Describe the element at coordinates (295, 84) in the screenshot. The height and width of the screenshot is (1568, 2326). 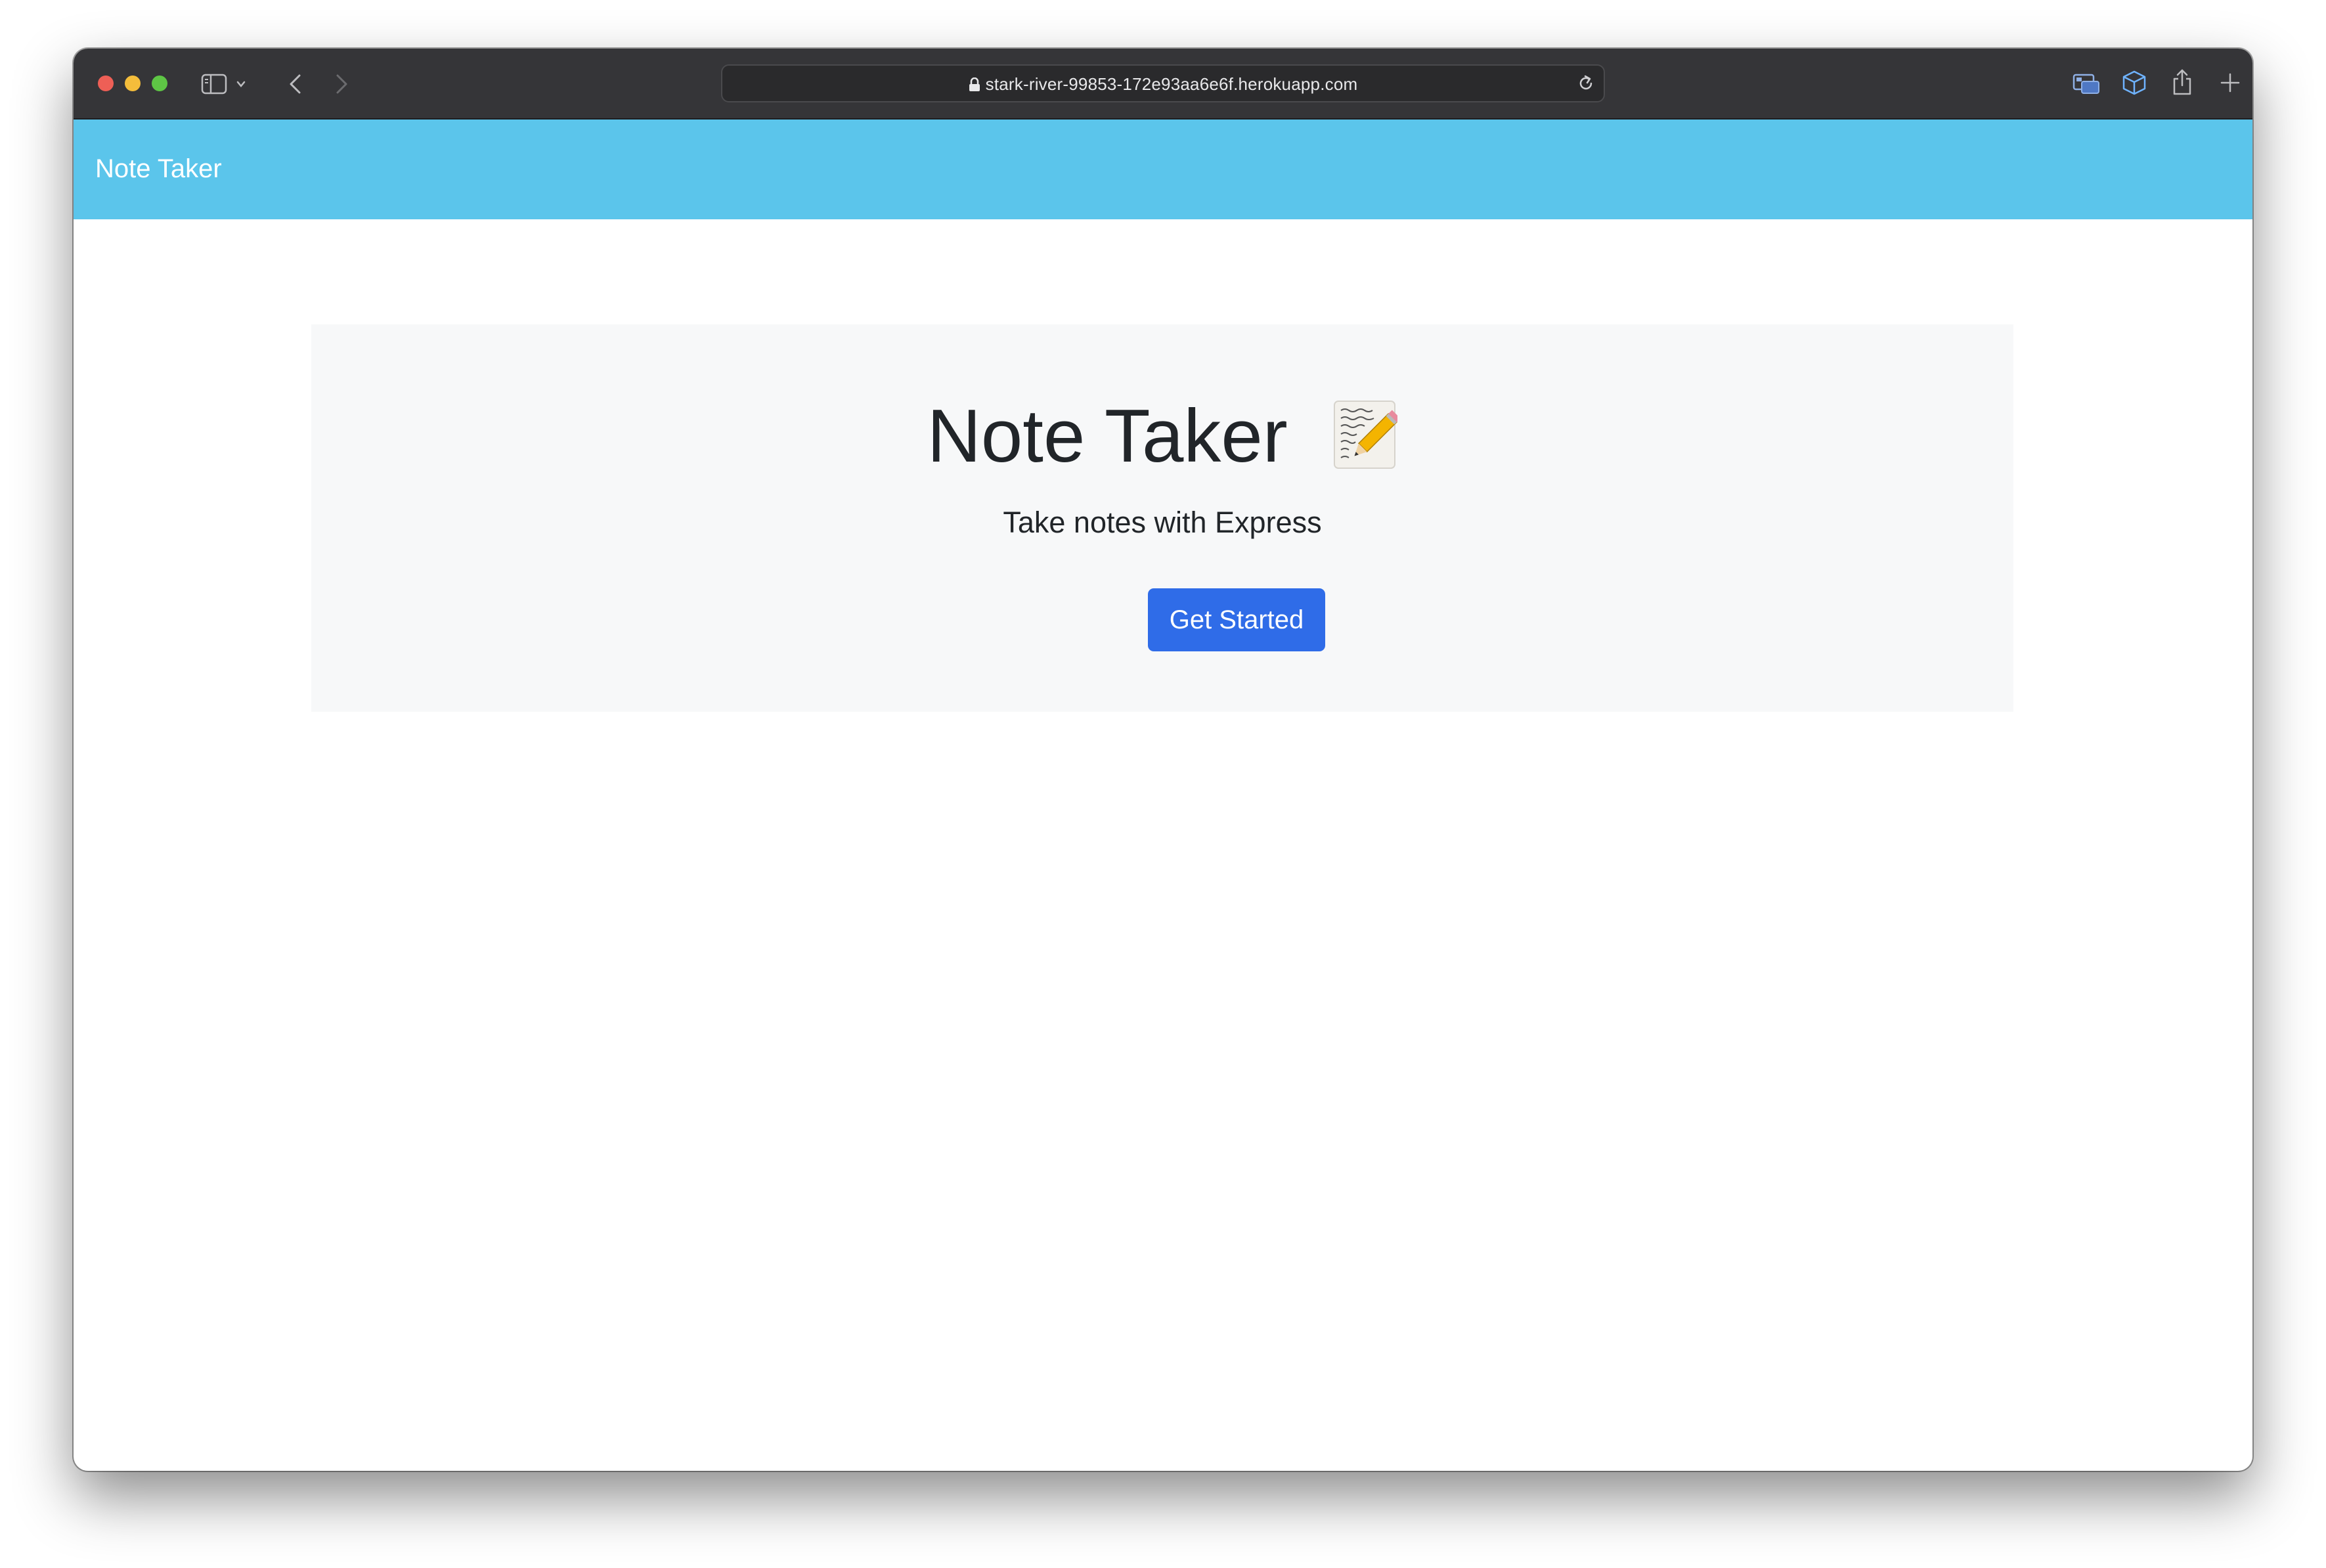
I see `back-arrow-icon` at that location.